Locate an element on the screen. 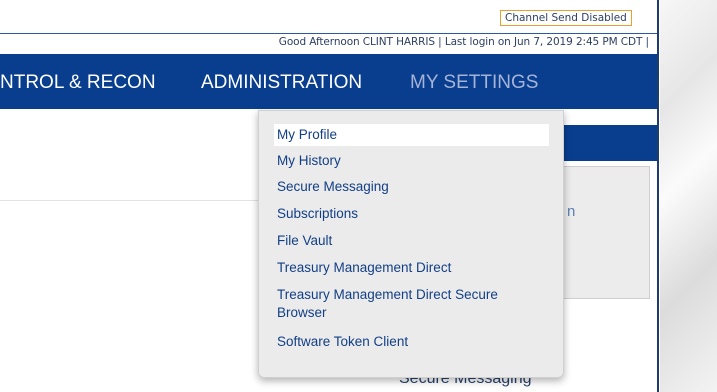  main-nav: NTROL & RECON ADMINISTRATION MY SETTINGS is located at coordinates (328, 81).